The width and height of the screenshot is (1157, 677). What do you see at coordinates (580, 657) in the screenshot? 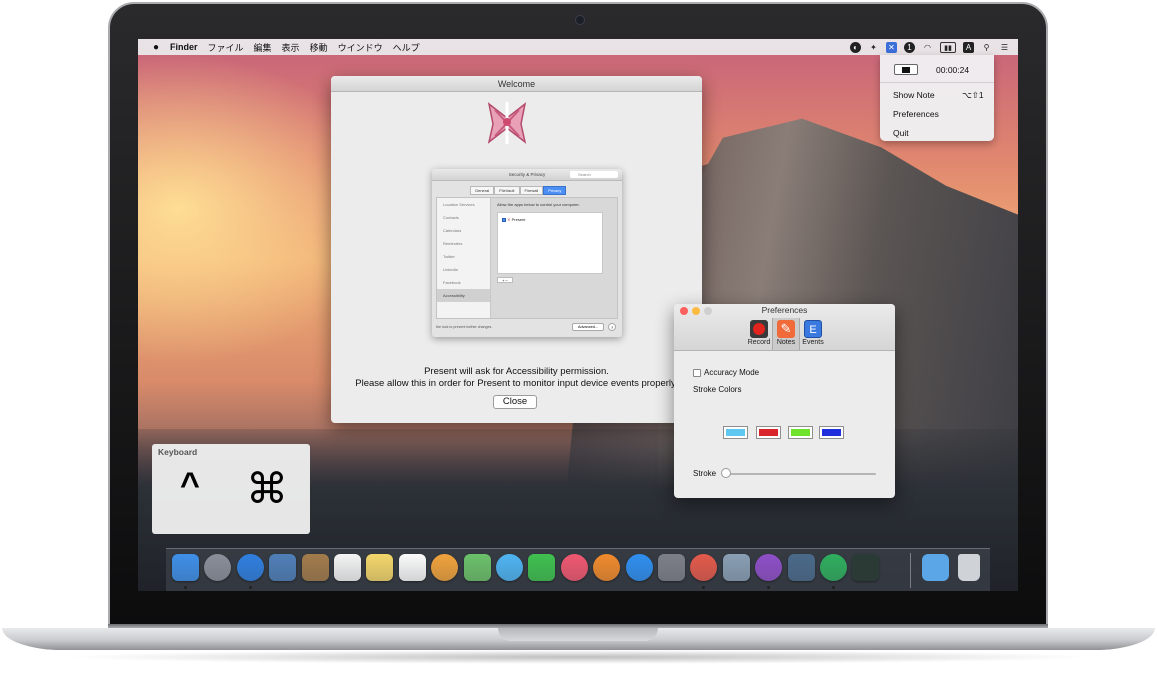
I see `laptop-shadow` at bounding box center [580, 657].